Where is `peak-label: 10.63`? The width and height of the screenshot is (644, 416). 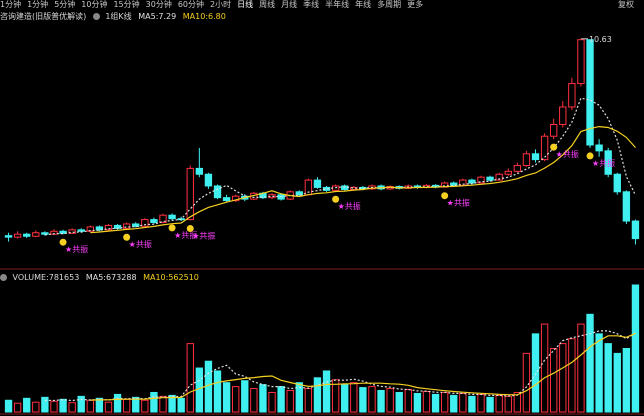
peak-label: 10.63 is located at coordinates (600, 39).